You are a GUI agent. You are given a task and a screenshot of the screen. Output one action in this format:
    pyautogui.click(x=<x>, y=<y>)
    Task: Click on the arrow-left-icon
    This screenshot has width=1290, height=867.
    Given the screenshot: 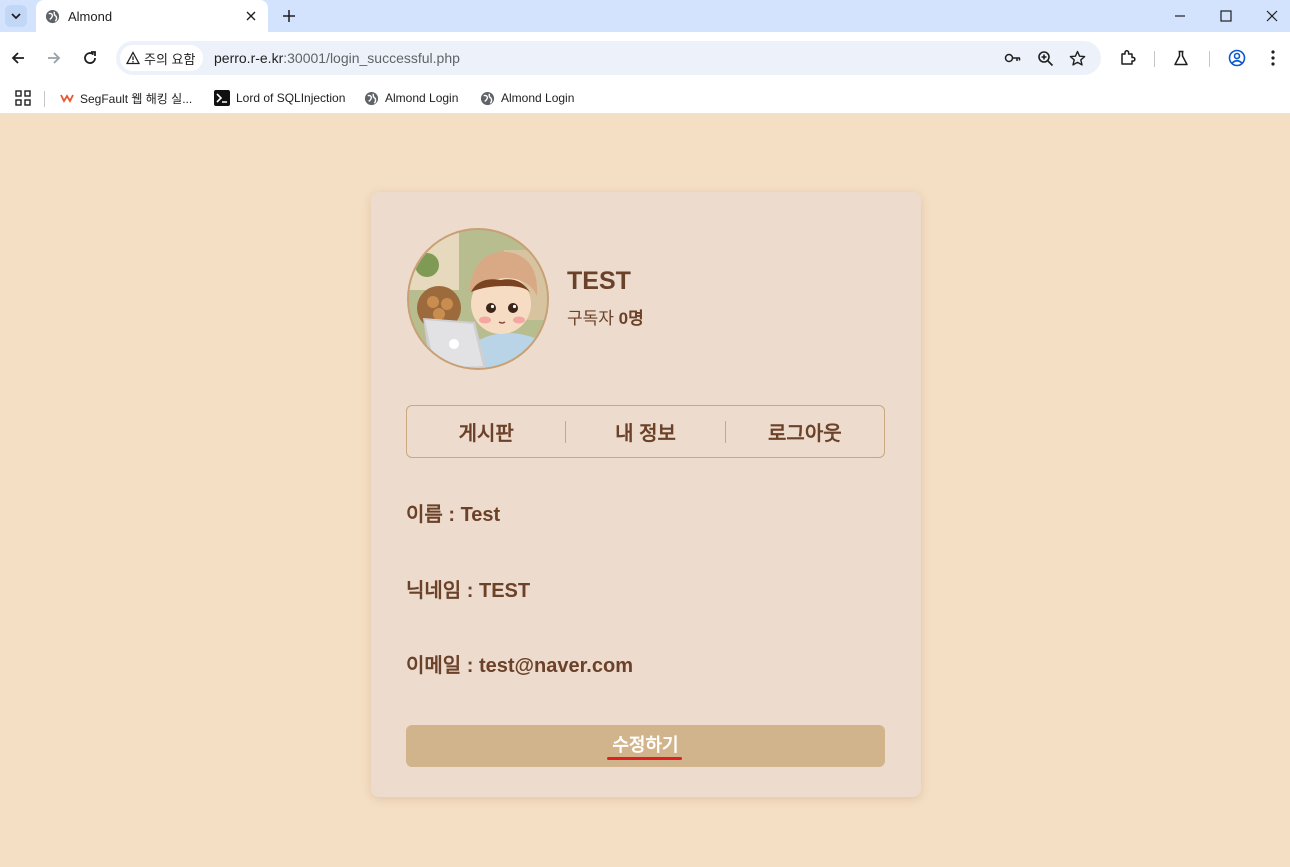 What is the action you would take?
    pyautogui.click(x=17, y=58)
    